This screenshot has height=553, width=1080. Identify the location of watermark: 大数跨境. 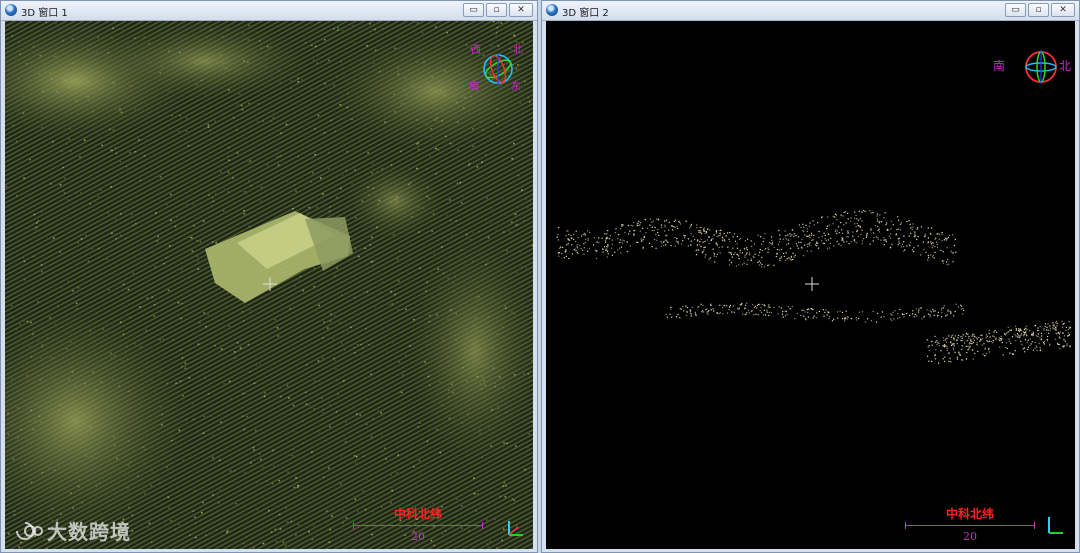
(72, 530).